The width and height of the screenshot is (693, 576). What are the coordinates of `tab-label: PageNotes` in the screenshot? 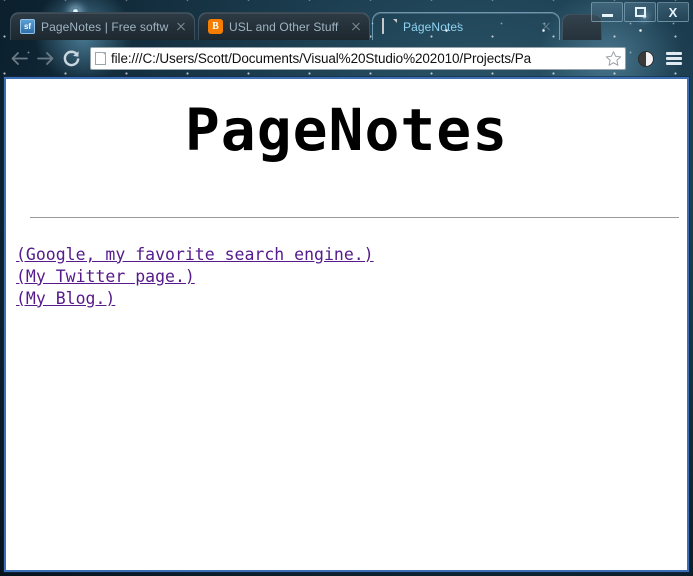 It's located at (433, 26).